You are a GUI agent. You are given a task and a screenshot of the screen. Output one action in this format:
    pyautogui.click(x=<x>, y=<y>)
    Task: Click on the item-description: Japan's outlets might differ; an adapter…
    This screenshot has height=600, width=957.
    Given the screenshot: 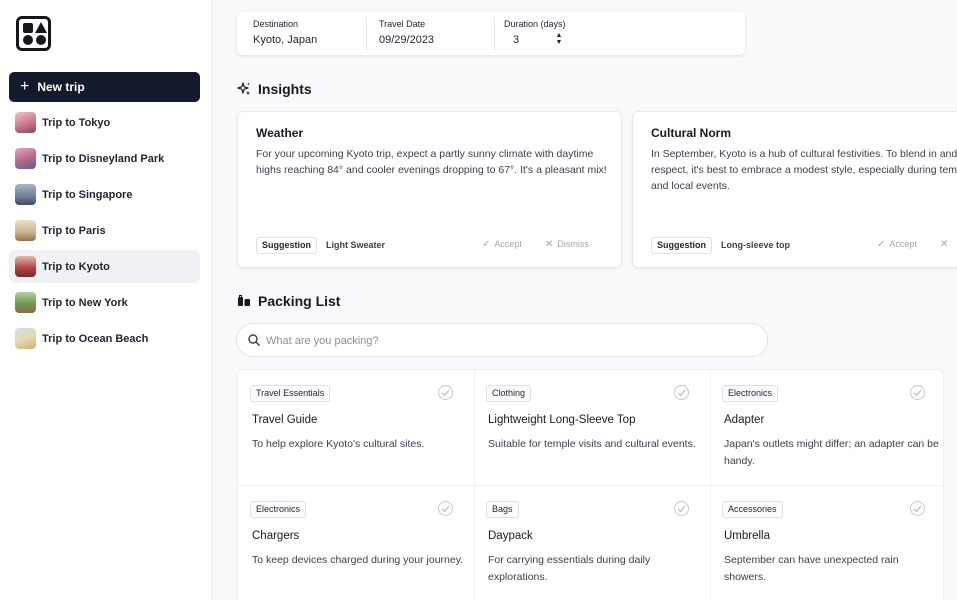 What is the action you would take?
    pyautogui.click(x=831, y=452)
    